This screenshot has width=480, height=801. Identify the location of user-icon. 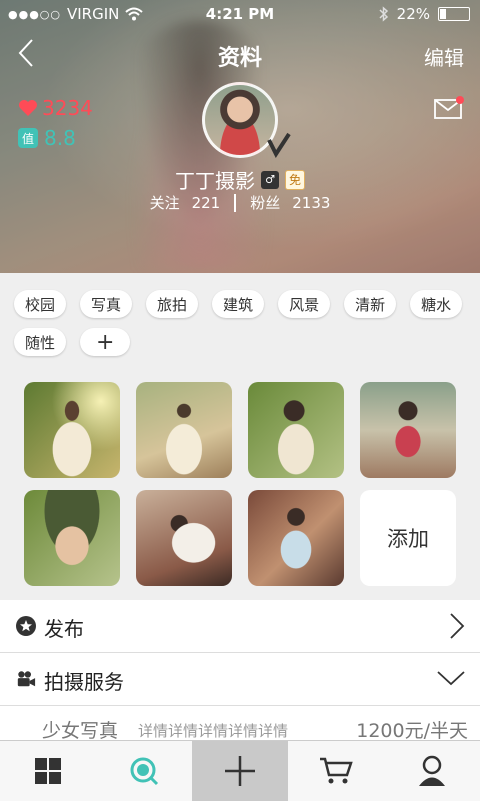
(432, 770).